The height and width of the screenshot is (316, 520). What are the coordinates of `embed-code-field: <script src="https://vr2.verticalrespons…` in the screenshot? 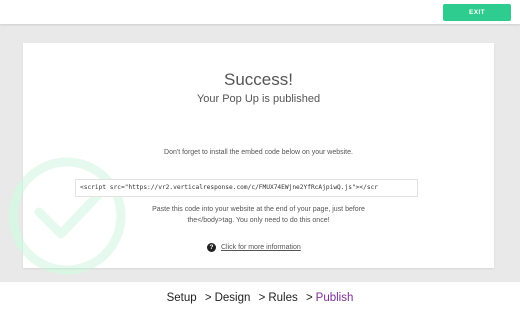 It's located at (246, 188).